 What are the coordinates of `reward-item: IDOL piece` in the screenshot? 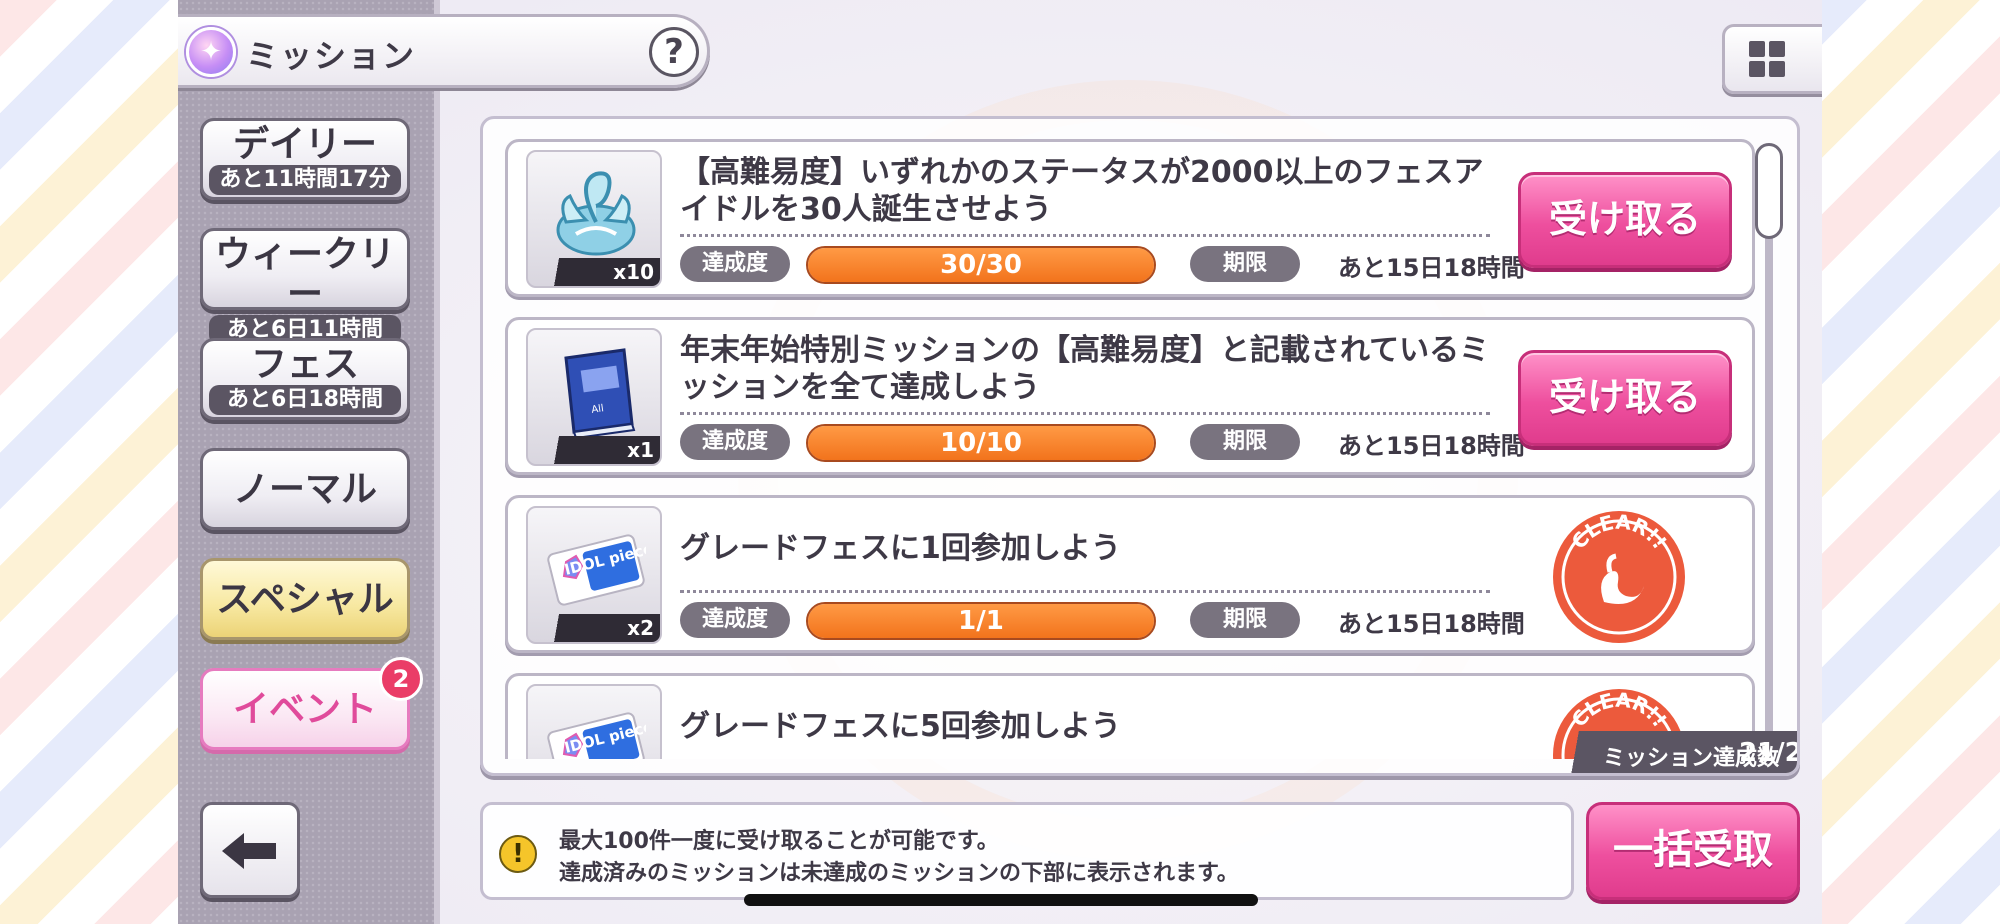 It's located at (594, 721).